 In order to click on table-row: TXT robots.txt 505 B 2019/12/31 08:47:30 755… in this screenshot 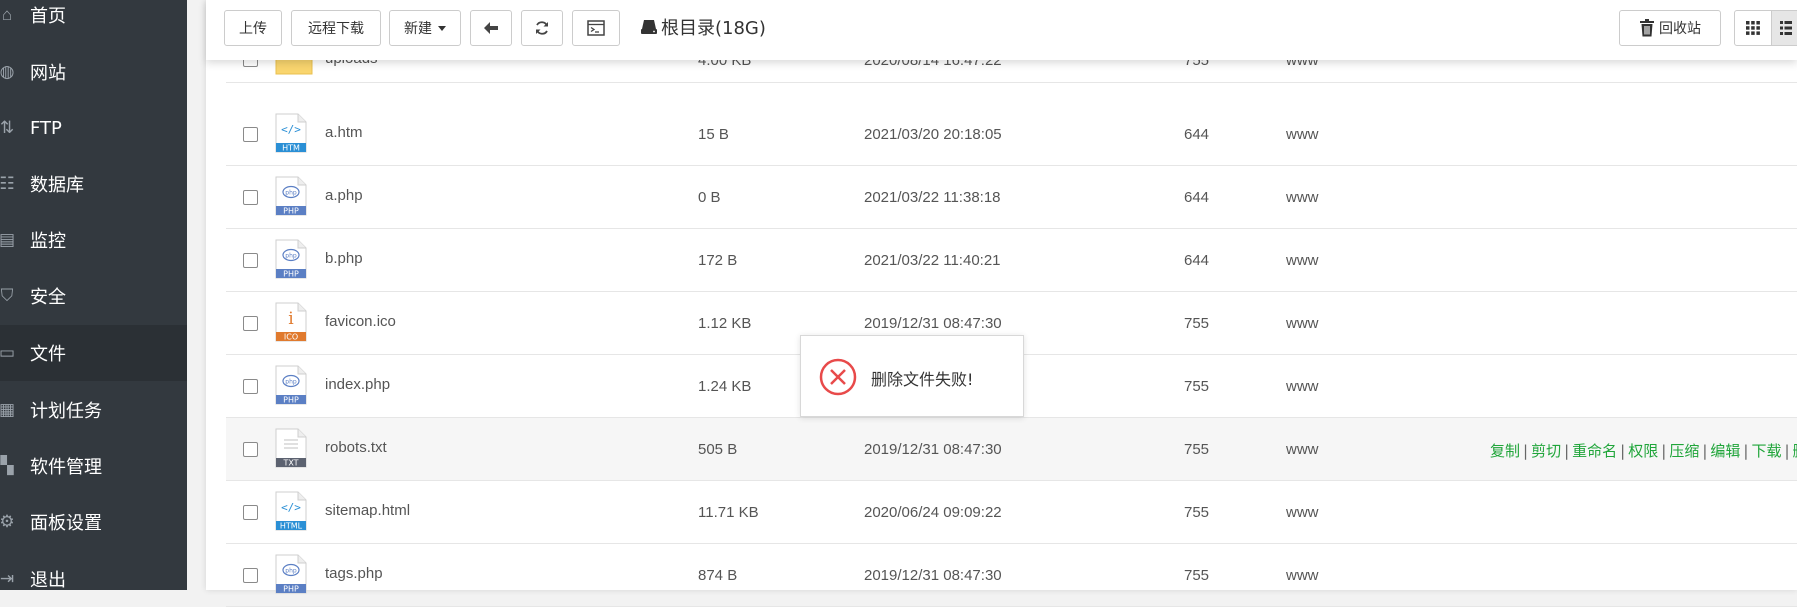, I will do `click(1011, 449)`.